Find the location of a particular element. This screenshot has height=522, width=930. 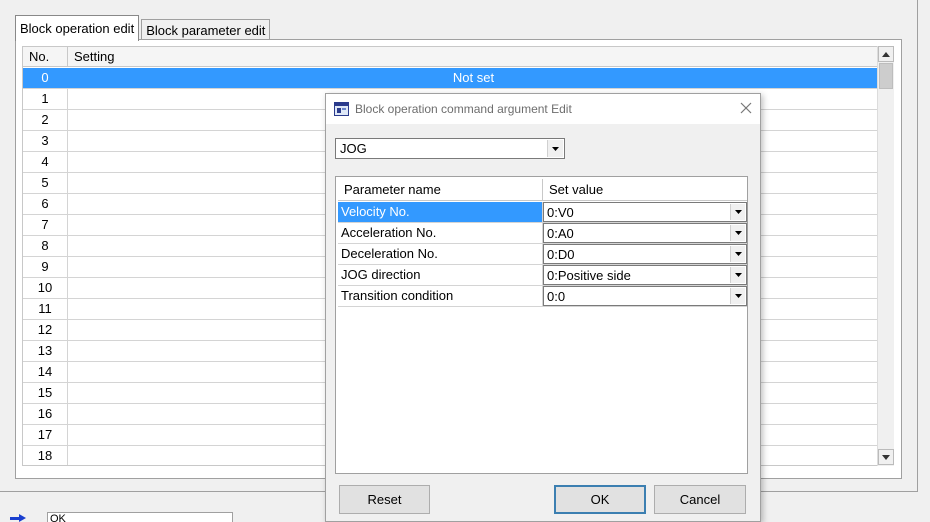

parameter-name: Velocity No. is located at coordinates (440, 212).